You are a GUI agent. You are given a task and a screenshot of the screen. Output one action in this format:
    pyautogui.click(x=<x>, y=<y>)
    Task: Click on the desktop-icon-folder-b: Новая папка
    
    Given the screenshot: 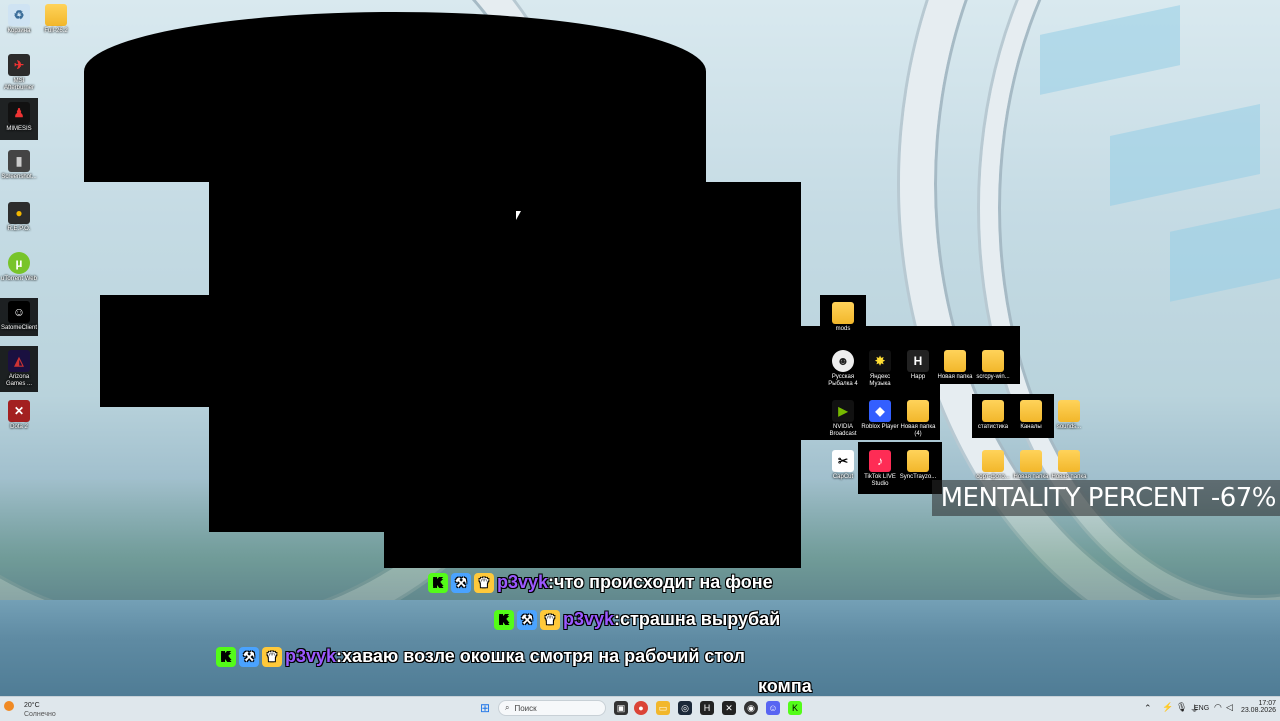 What is the action you would take?
    pyautogui.click(x=1031, y=465)
    